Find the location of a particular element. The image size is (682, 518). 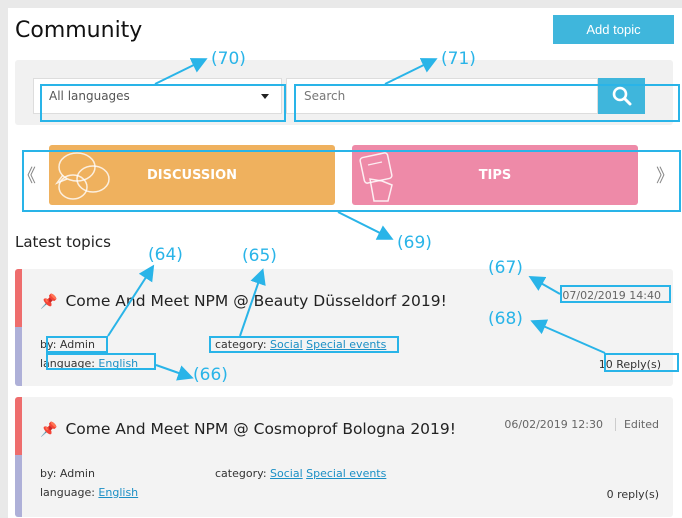

annotation-label-65: (65) is located at coordinates (259, 256).